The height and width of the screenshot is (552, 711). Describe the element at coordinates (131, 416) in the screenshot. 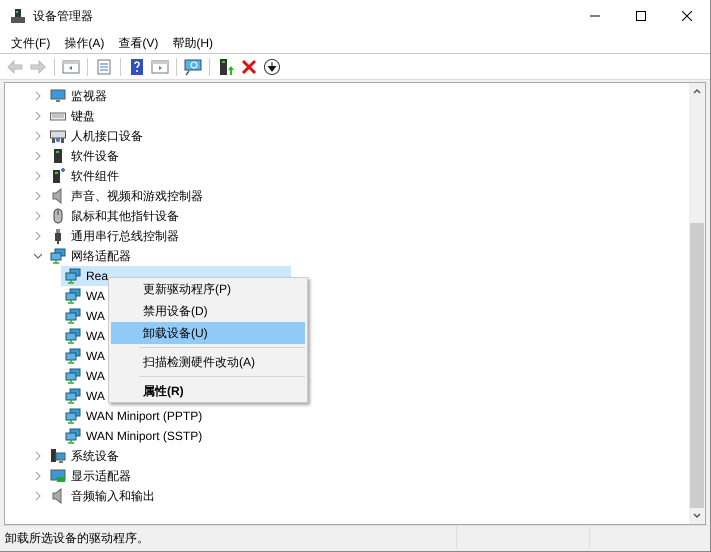

I see `tree-item: WAN Miniport (PPTP)` at that location.